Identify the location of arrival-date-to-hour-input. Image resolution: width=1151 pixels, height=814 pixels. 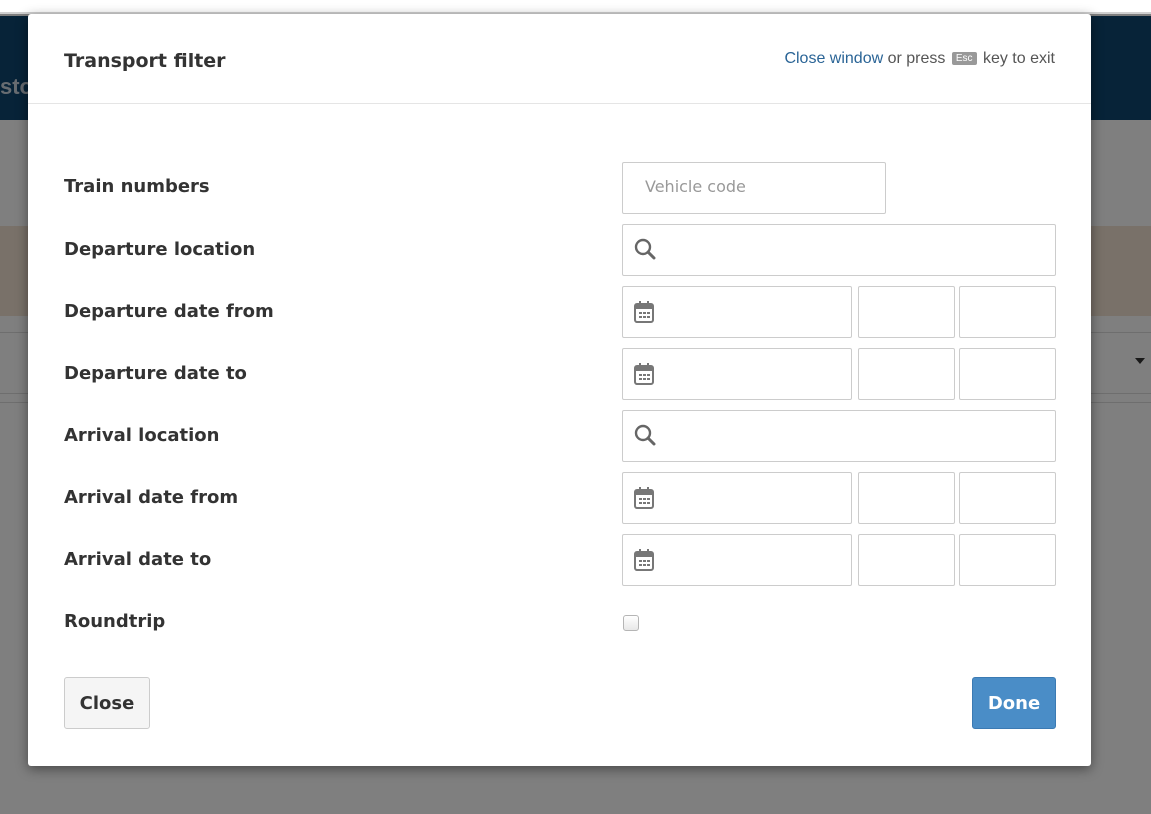
(906, 560).